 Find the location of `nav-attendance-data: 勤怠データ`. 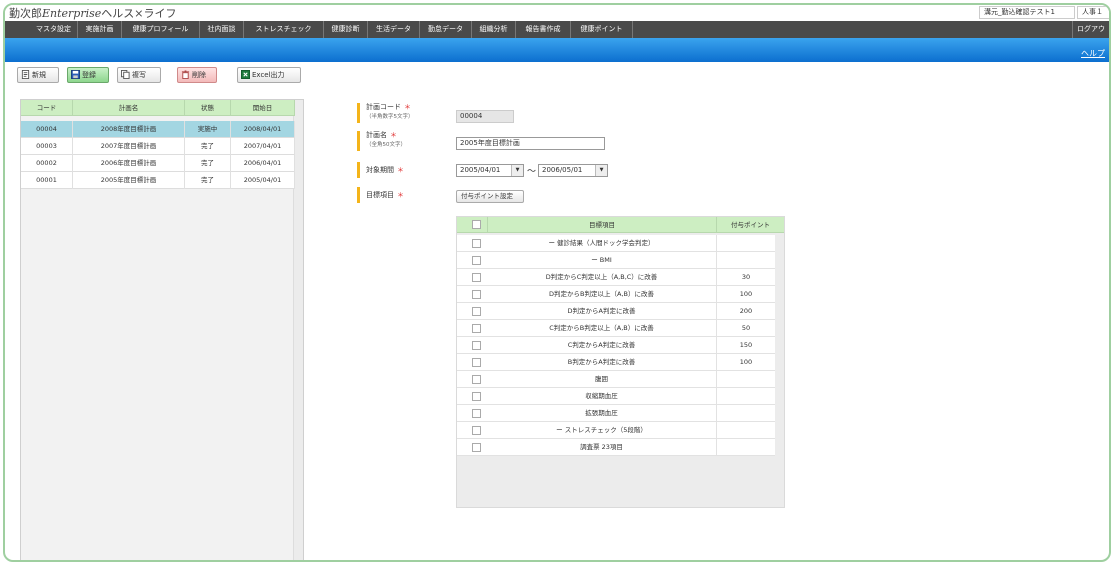

nav-attendance-data: 勤怠データ is located at coordinates (446, 29).